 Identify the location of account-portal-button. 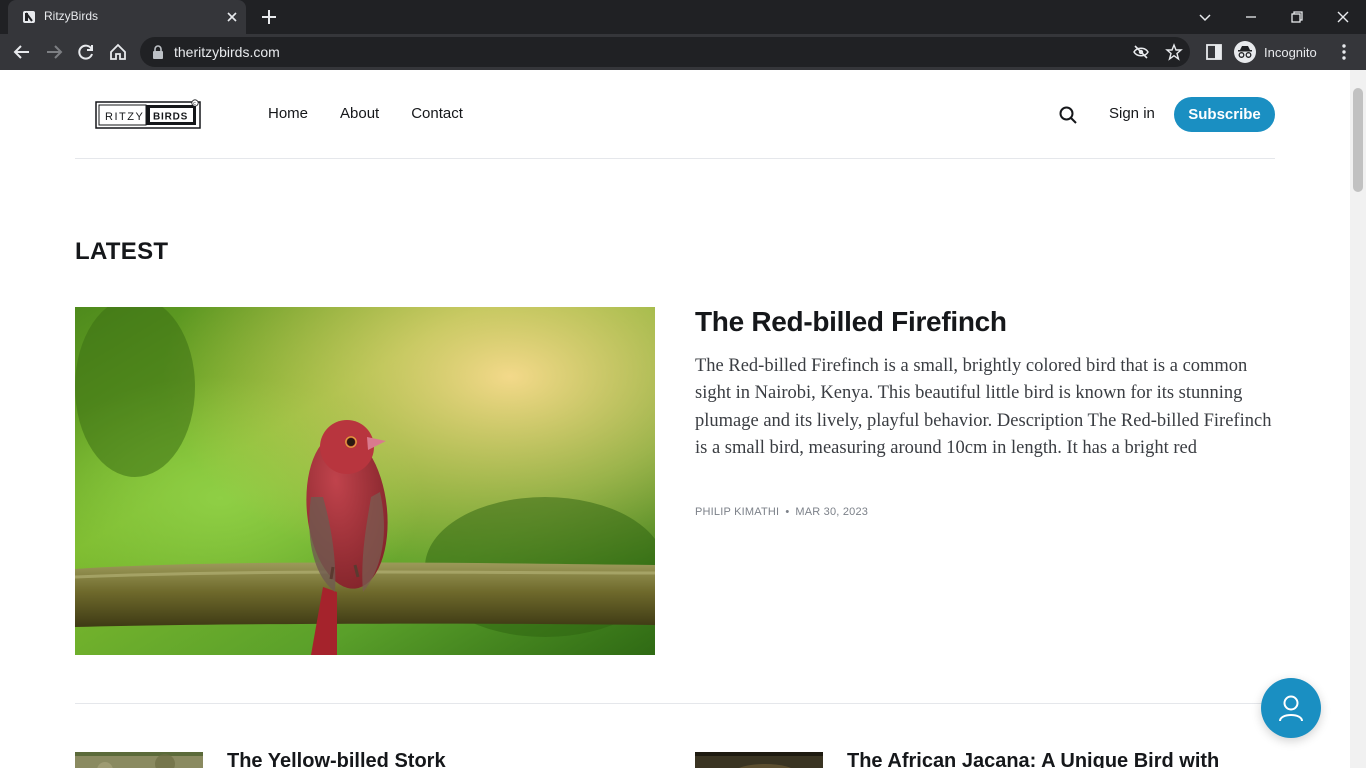
(1291, 708).